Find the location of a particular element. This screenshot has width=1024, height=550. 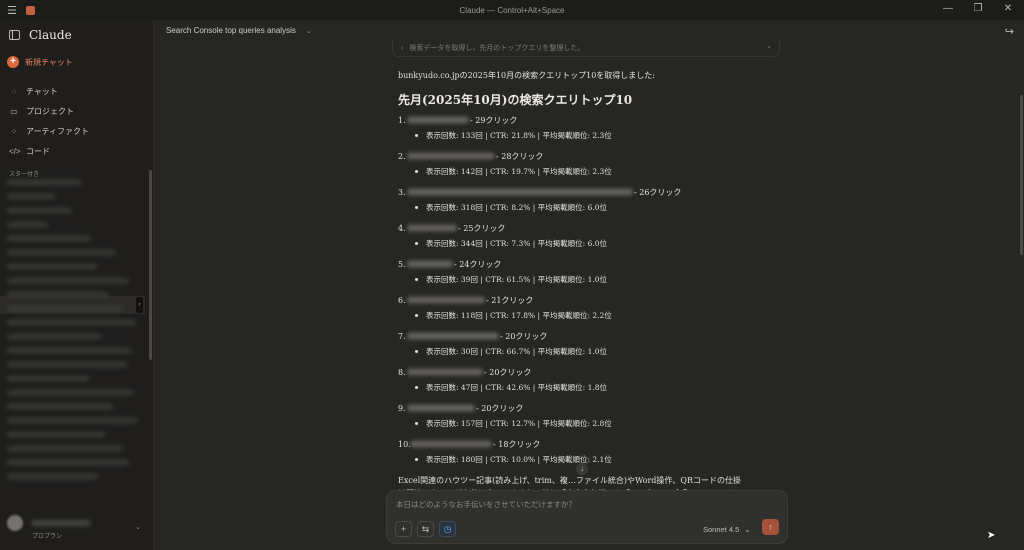

send-button: ↑ is located at coordinates (770, 527).